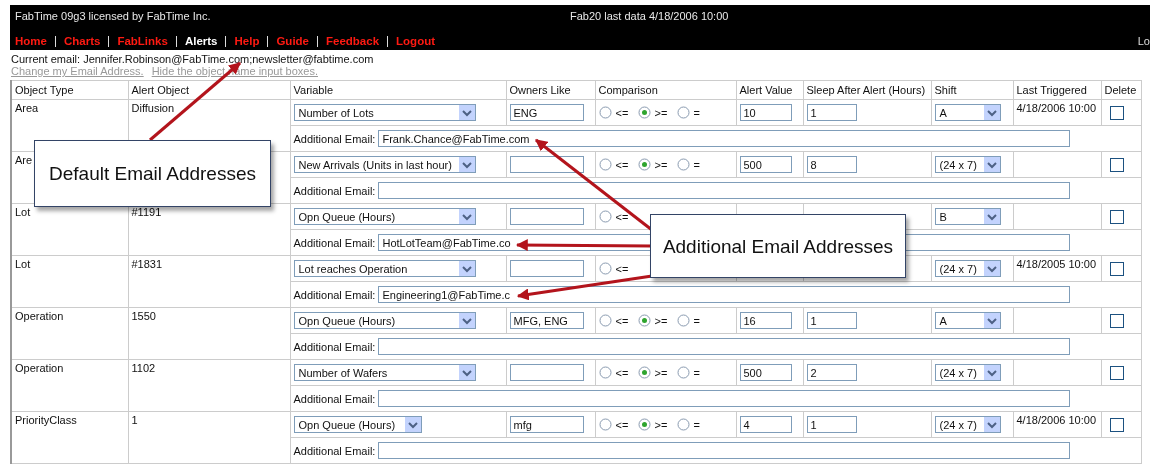  Describe the element at coordinates (353, 41) in the screenshot. I see `nav-link: Feedback` at that location.